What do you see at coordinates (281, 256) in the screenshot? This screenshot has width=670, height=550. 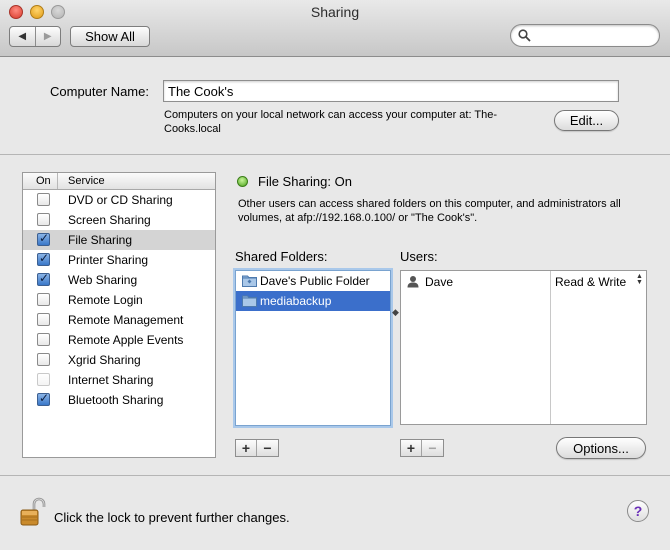 I see `shared-folders-label: Shared Folders:` at bounding box center [281, 256].